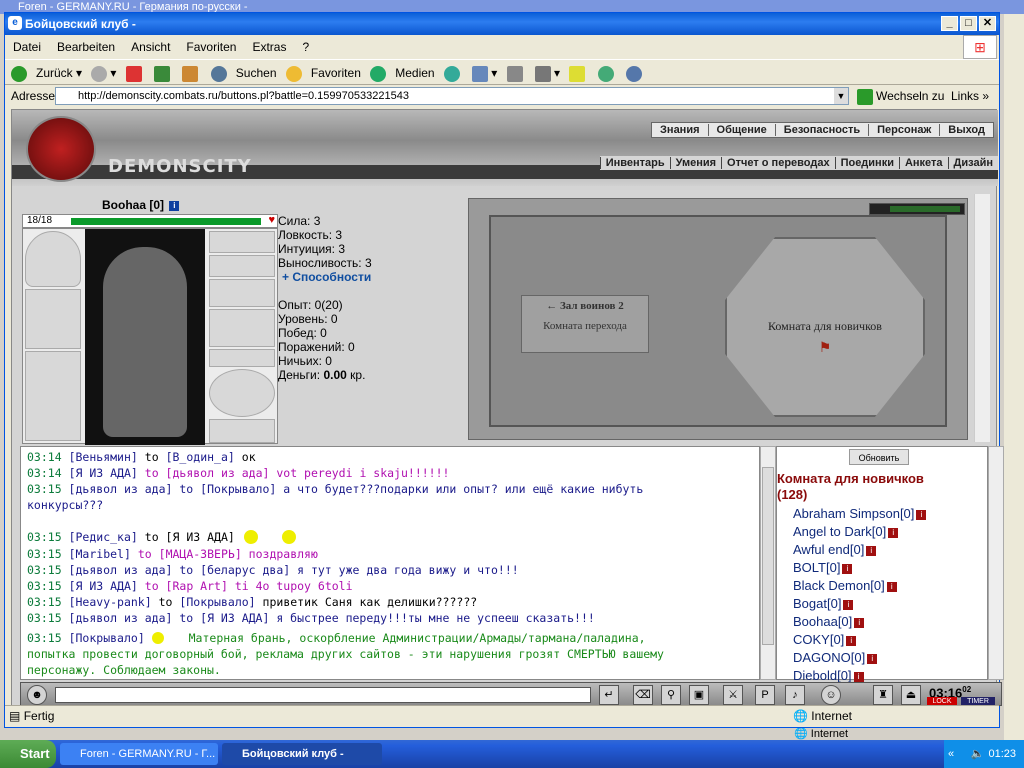  What do you see at coordinates (28, 754) in the screenshot?
I see `start-button: Start` at bounding box center [28, 754].